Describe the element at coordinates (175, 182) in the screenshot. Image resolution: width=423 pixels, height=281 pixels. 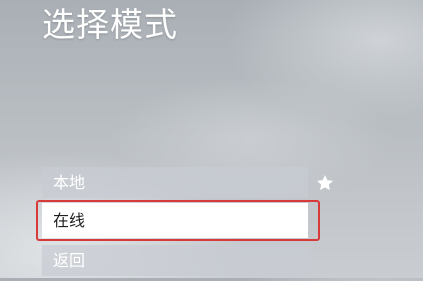
I see `menu-item-local: 本地` at that location.